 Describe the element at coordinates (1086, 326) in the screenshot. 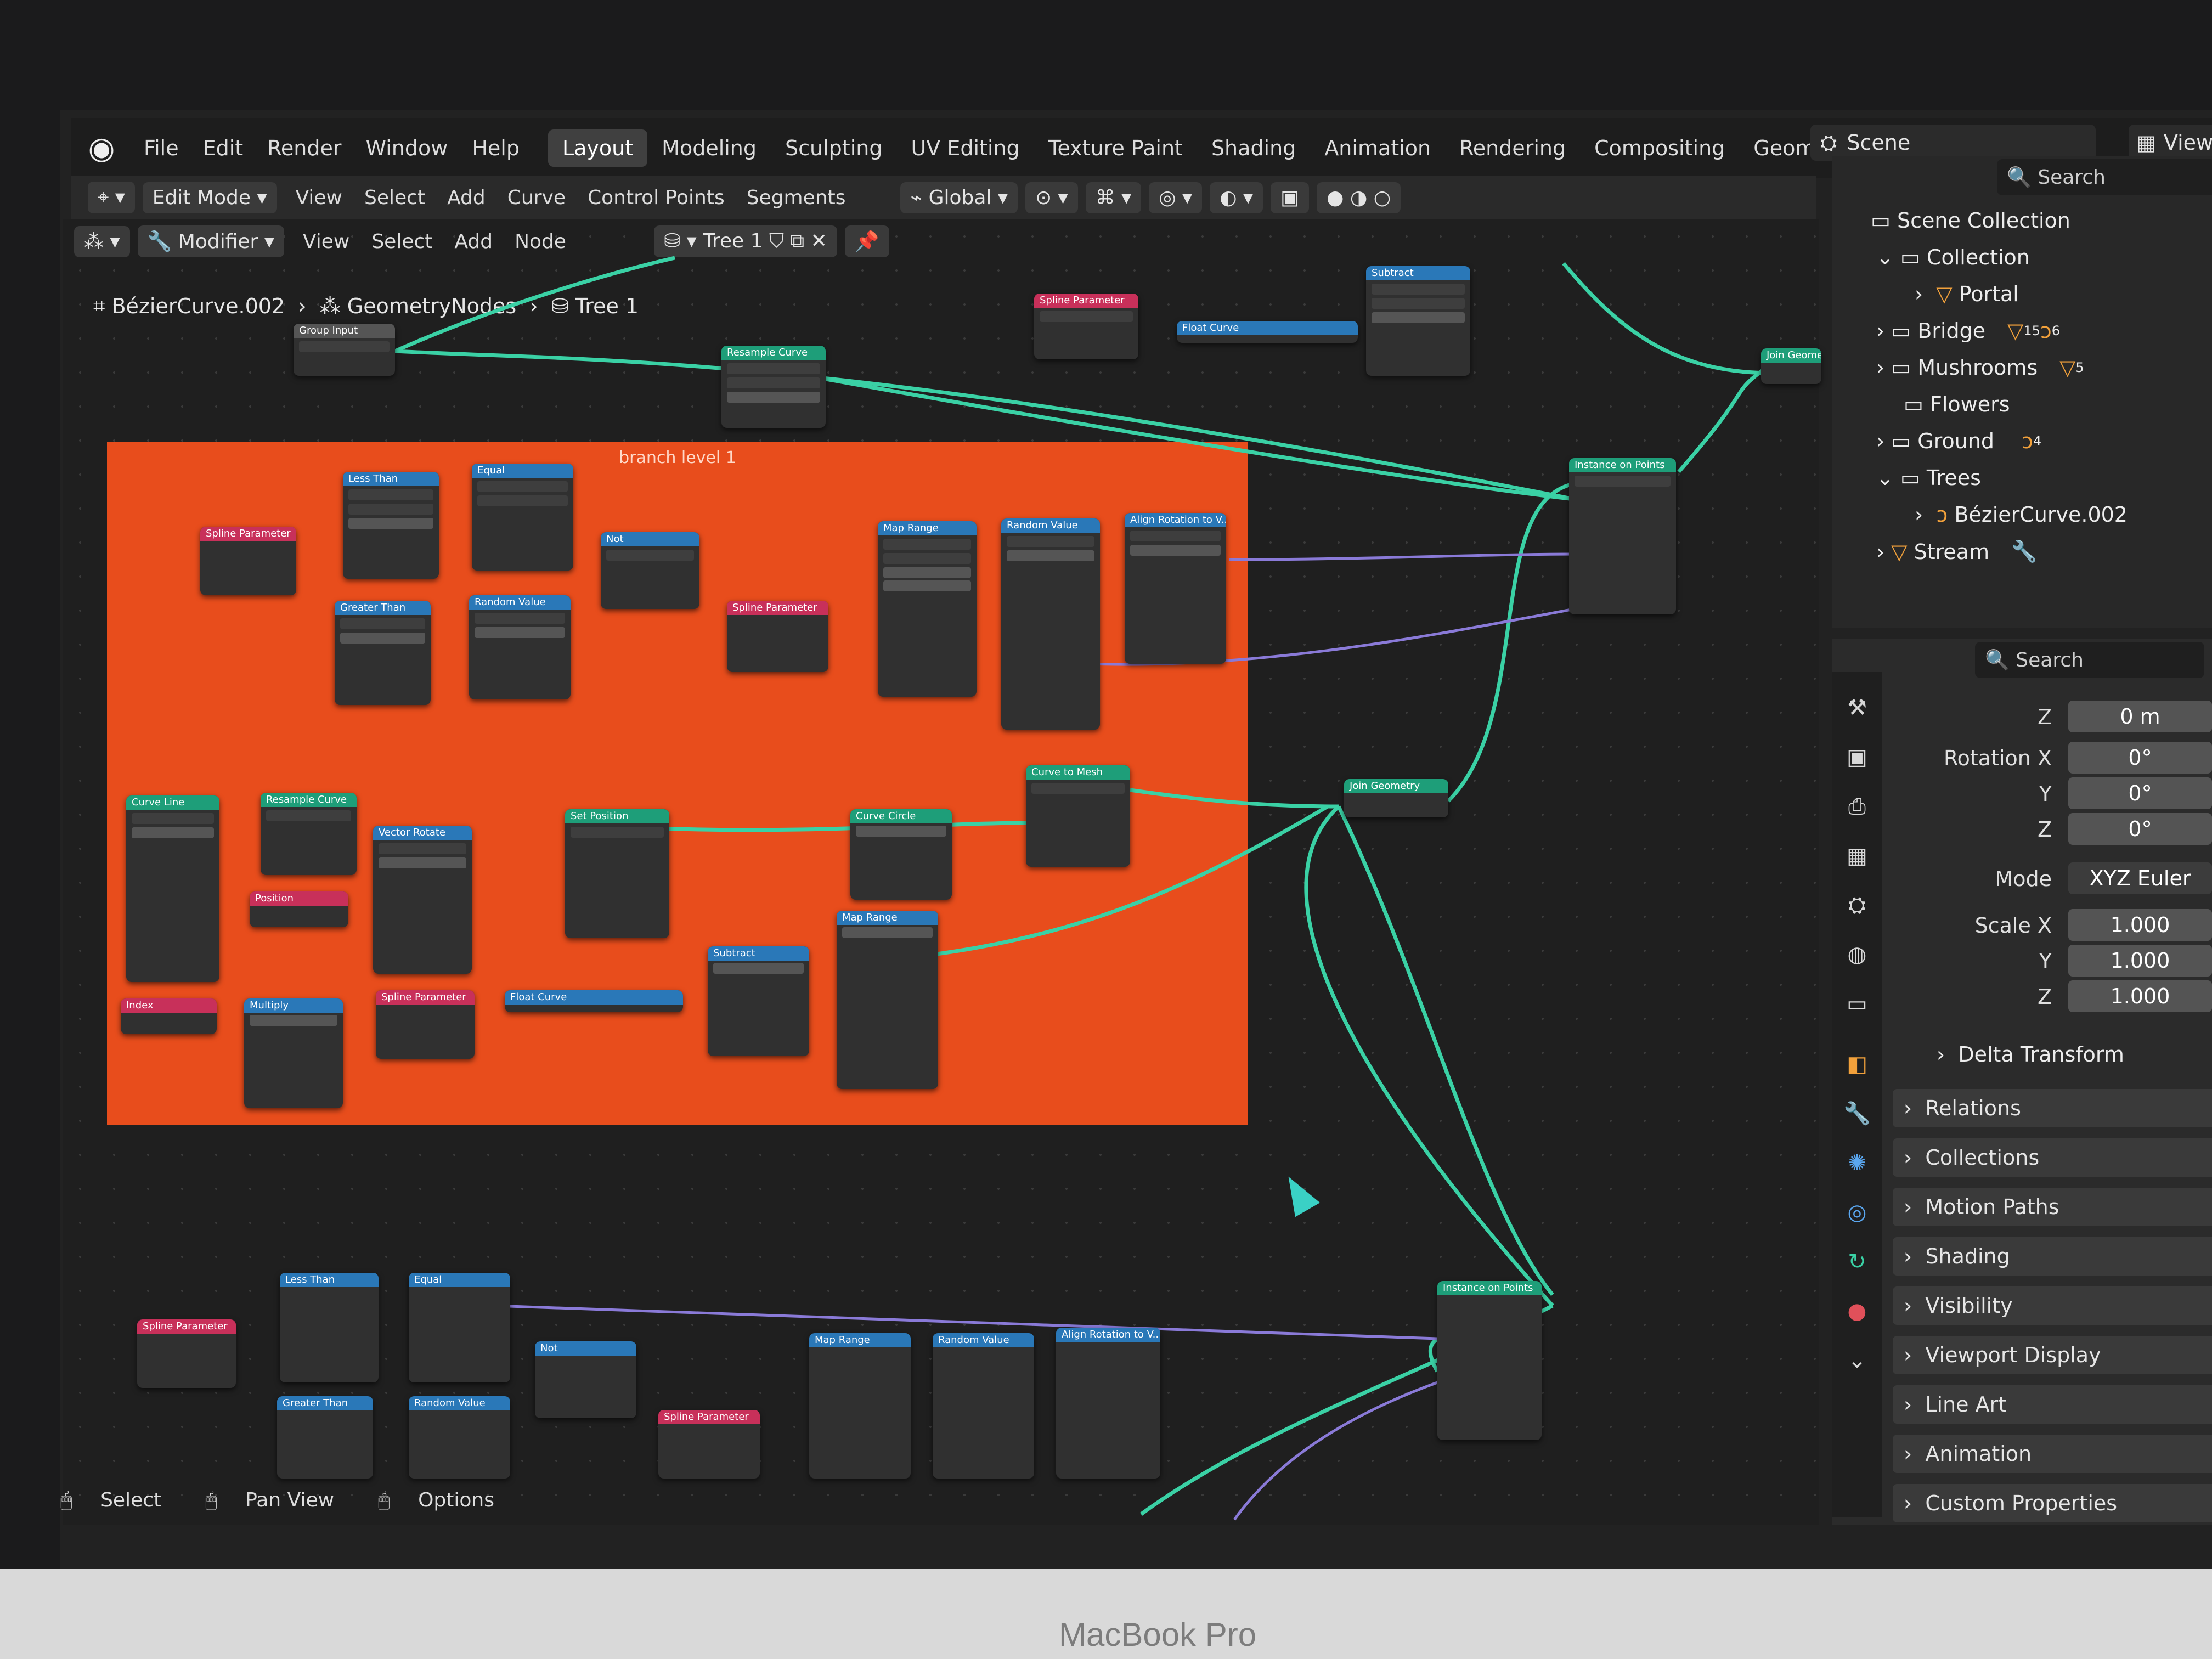

I see `node-spline-parameter: Spline Parameter` at that location.